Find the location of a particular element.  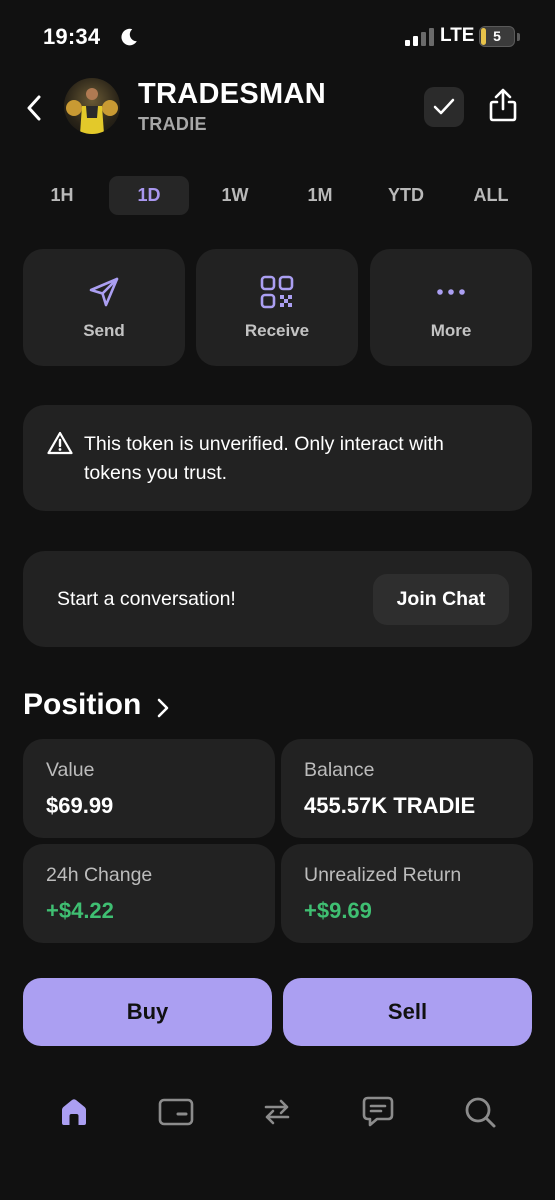

checkmark-icon is located at coordinates (444, 106).